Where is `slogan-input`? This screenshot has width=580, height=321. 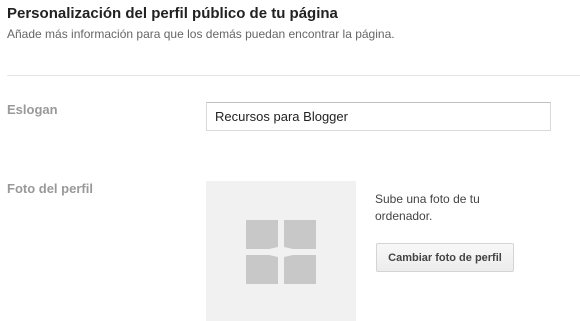
slogan-input is located at coordinates (378, 116).